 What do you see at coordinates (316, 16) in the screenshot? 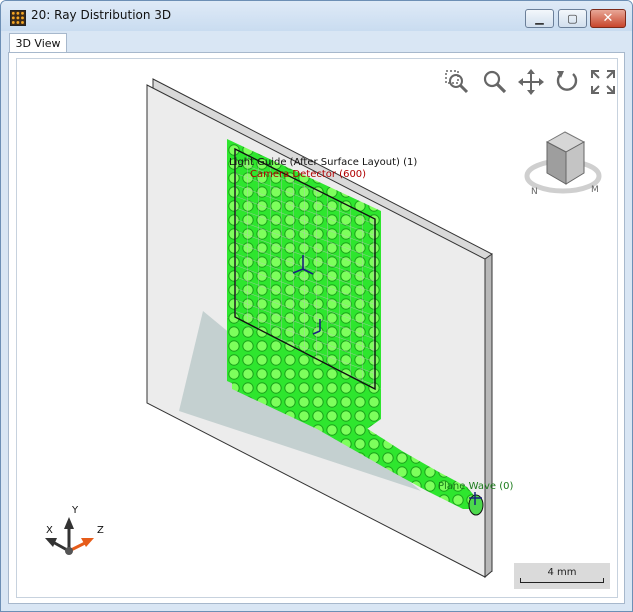
I see `title-bar: 20: Ray Distribution 3D ▁ ▢ ✕` at bounding box center [316, 16].